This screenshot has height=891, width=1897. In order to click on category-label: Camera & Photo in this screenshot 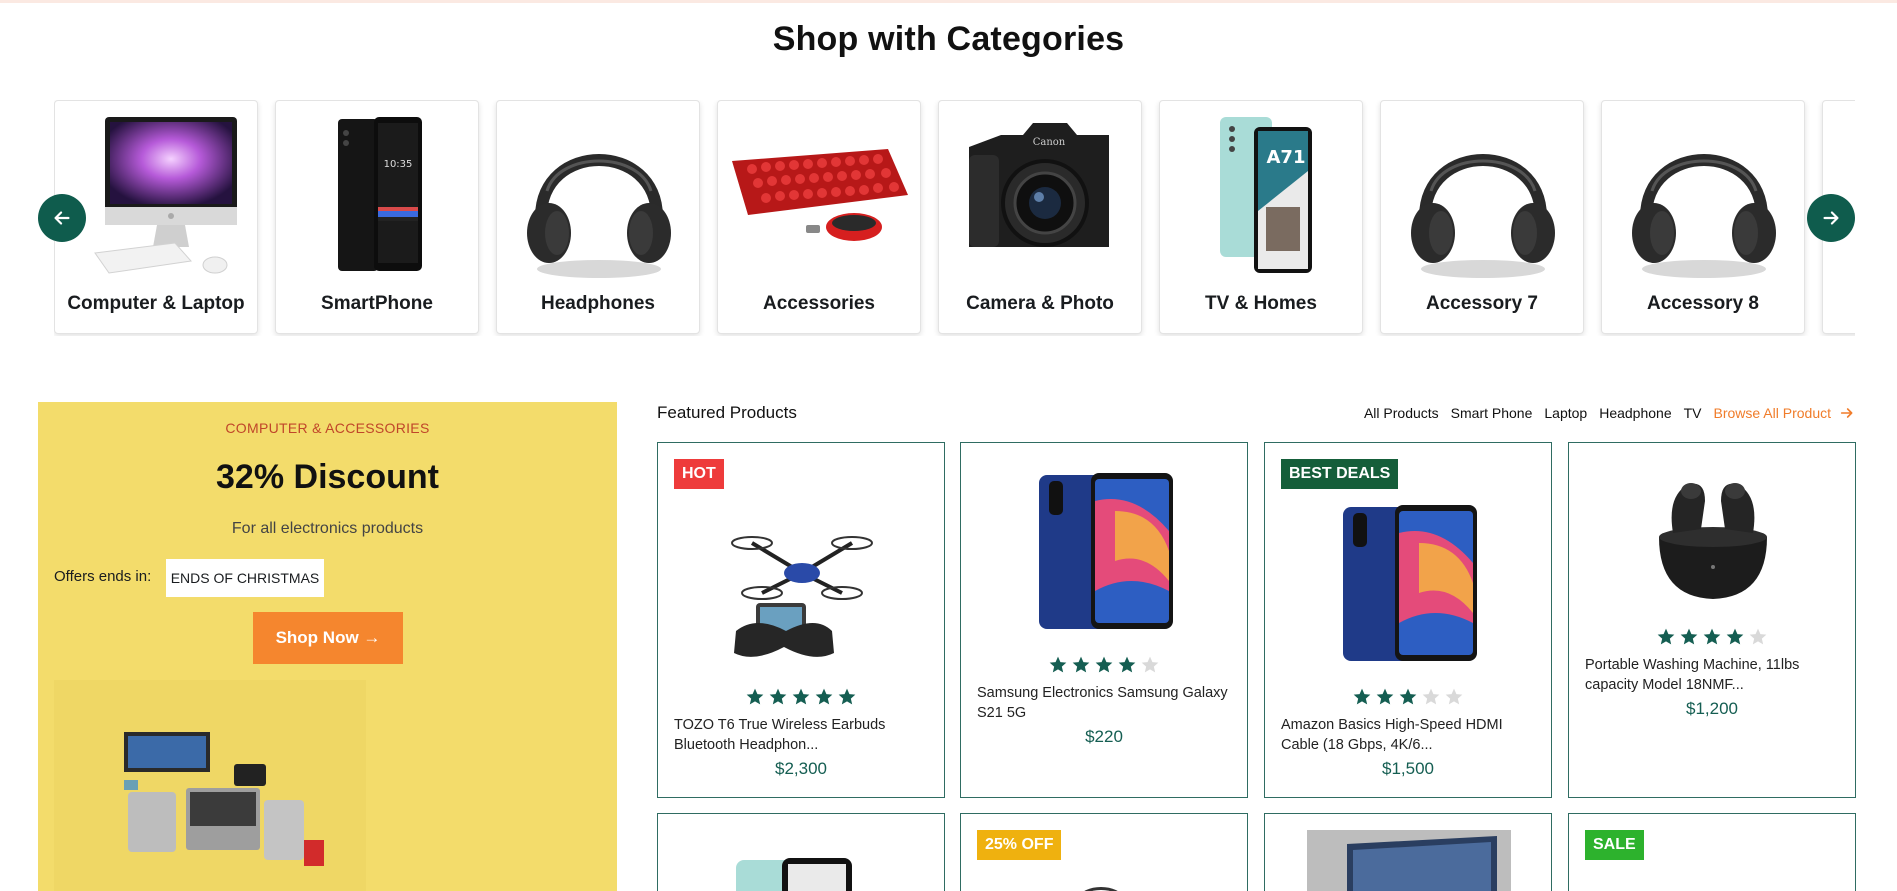, I will do `click(1040, 303)`.